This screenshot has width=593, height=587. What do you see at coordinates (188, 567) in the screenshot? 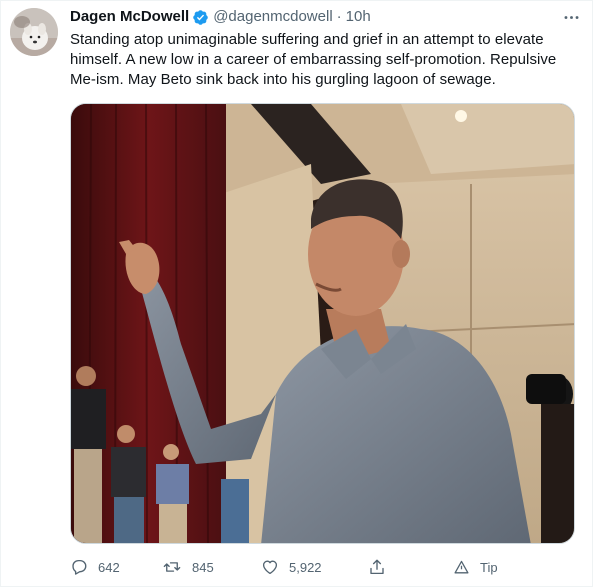
I see `retweet-button: 845` at bounding box center [188, 567].